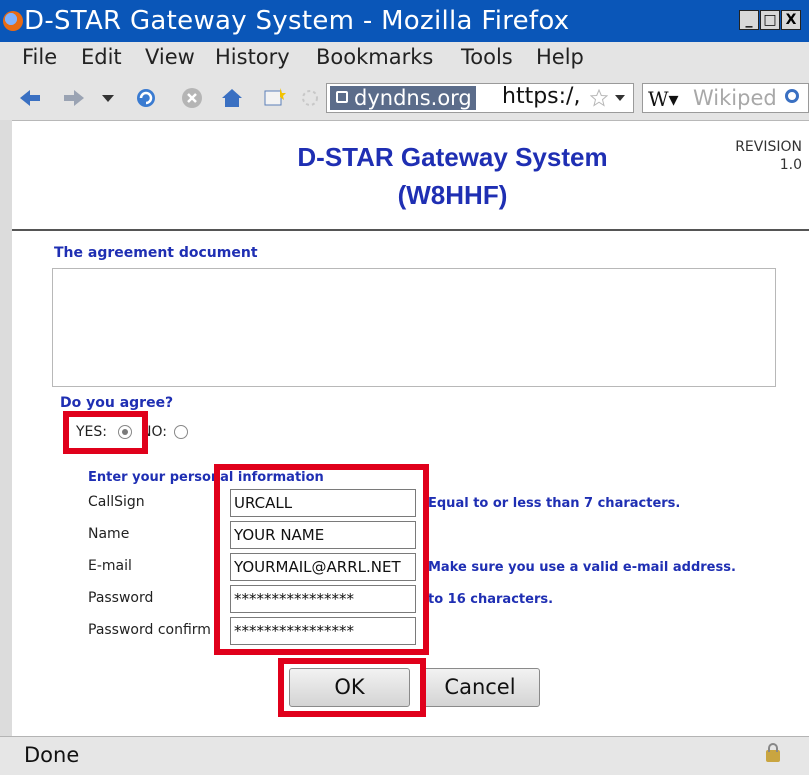  What do you see at coordinates (156, 253) in the screenshot?
I see `agreement-heading: The agreement document` at bounding box center [156, 253].